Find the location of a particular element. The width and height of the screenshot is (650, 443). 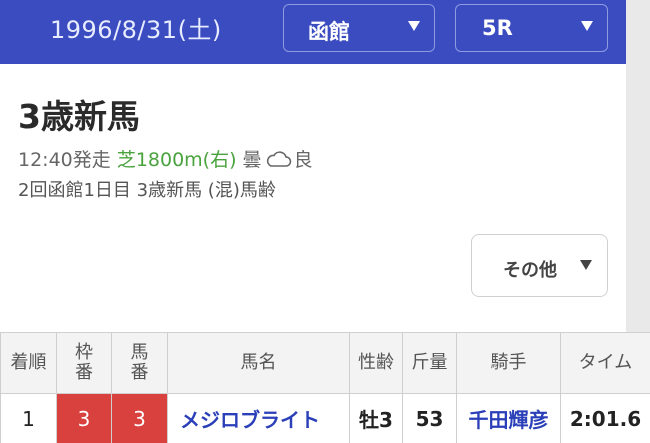

cell-weight: 53 is located at coordinates (429, 418).